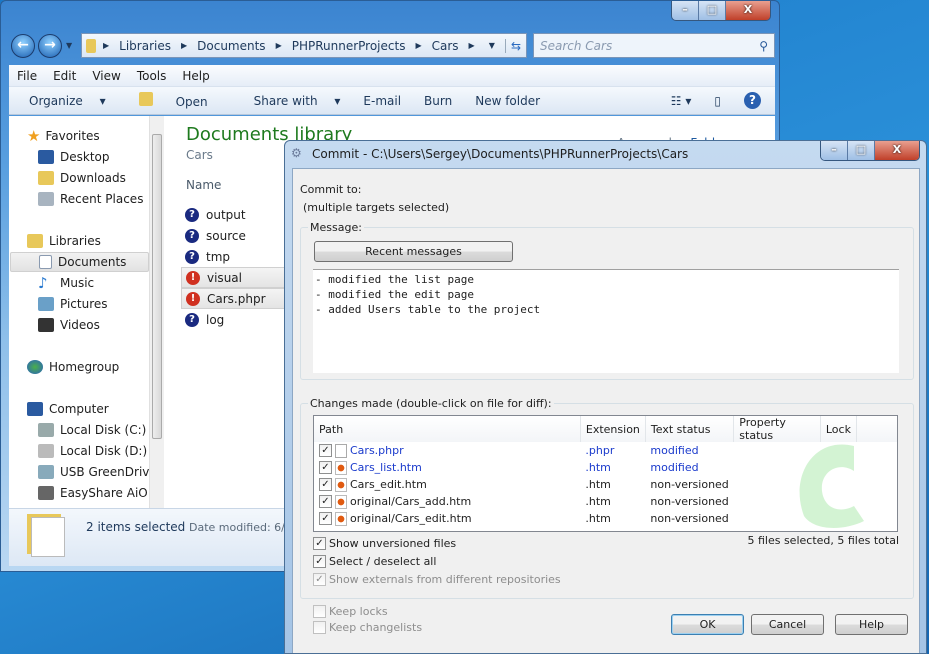 The width and height of the screenshot is (929, 654). I want to click on file-item: ? source, so click(236, 235).